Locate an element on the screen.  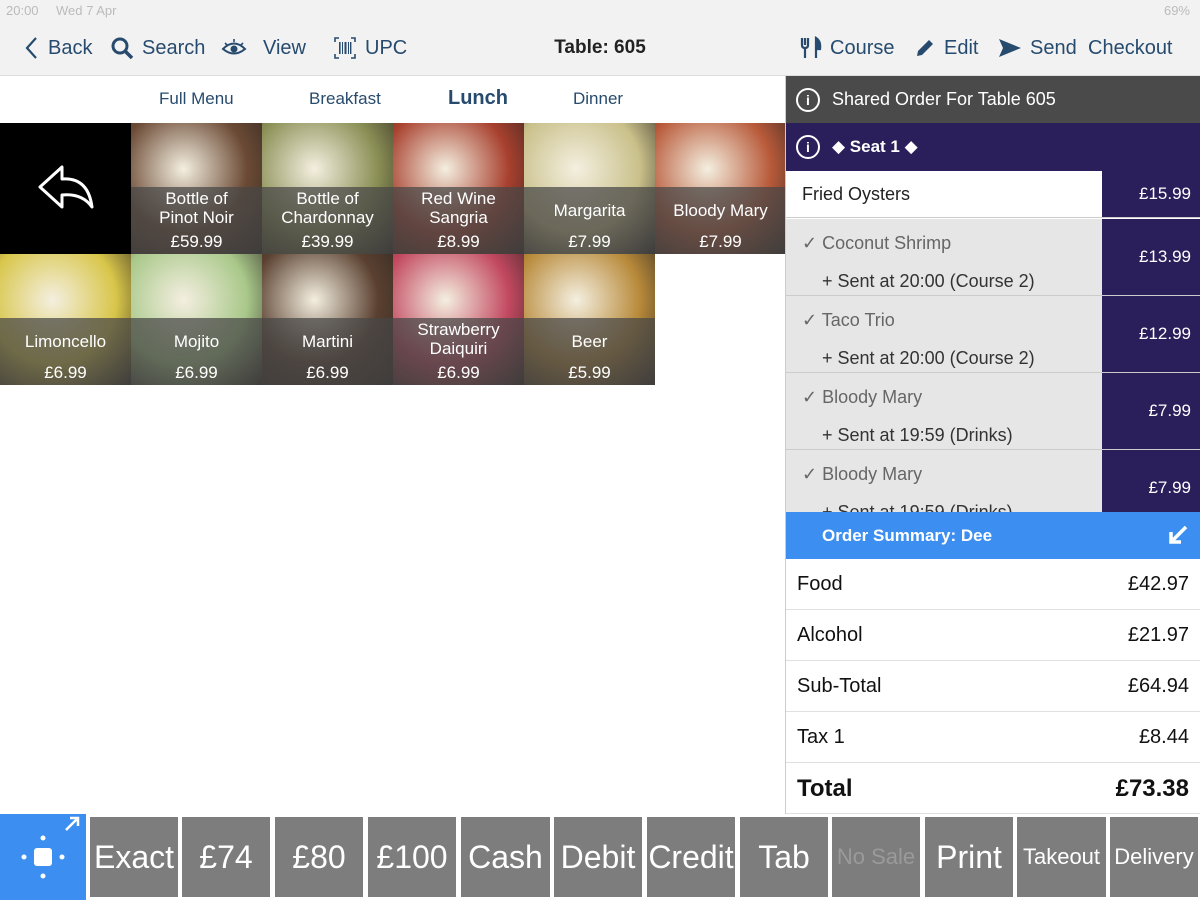
menu-item-name: Mojito is located at coordinates (196, 341).